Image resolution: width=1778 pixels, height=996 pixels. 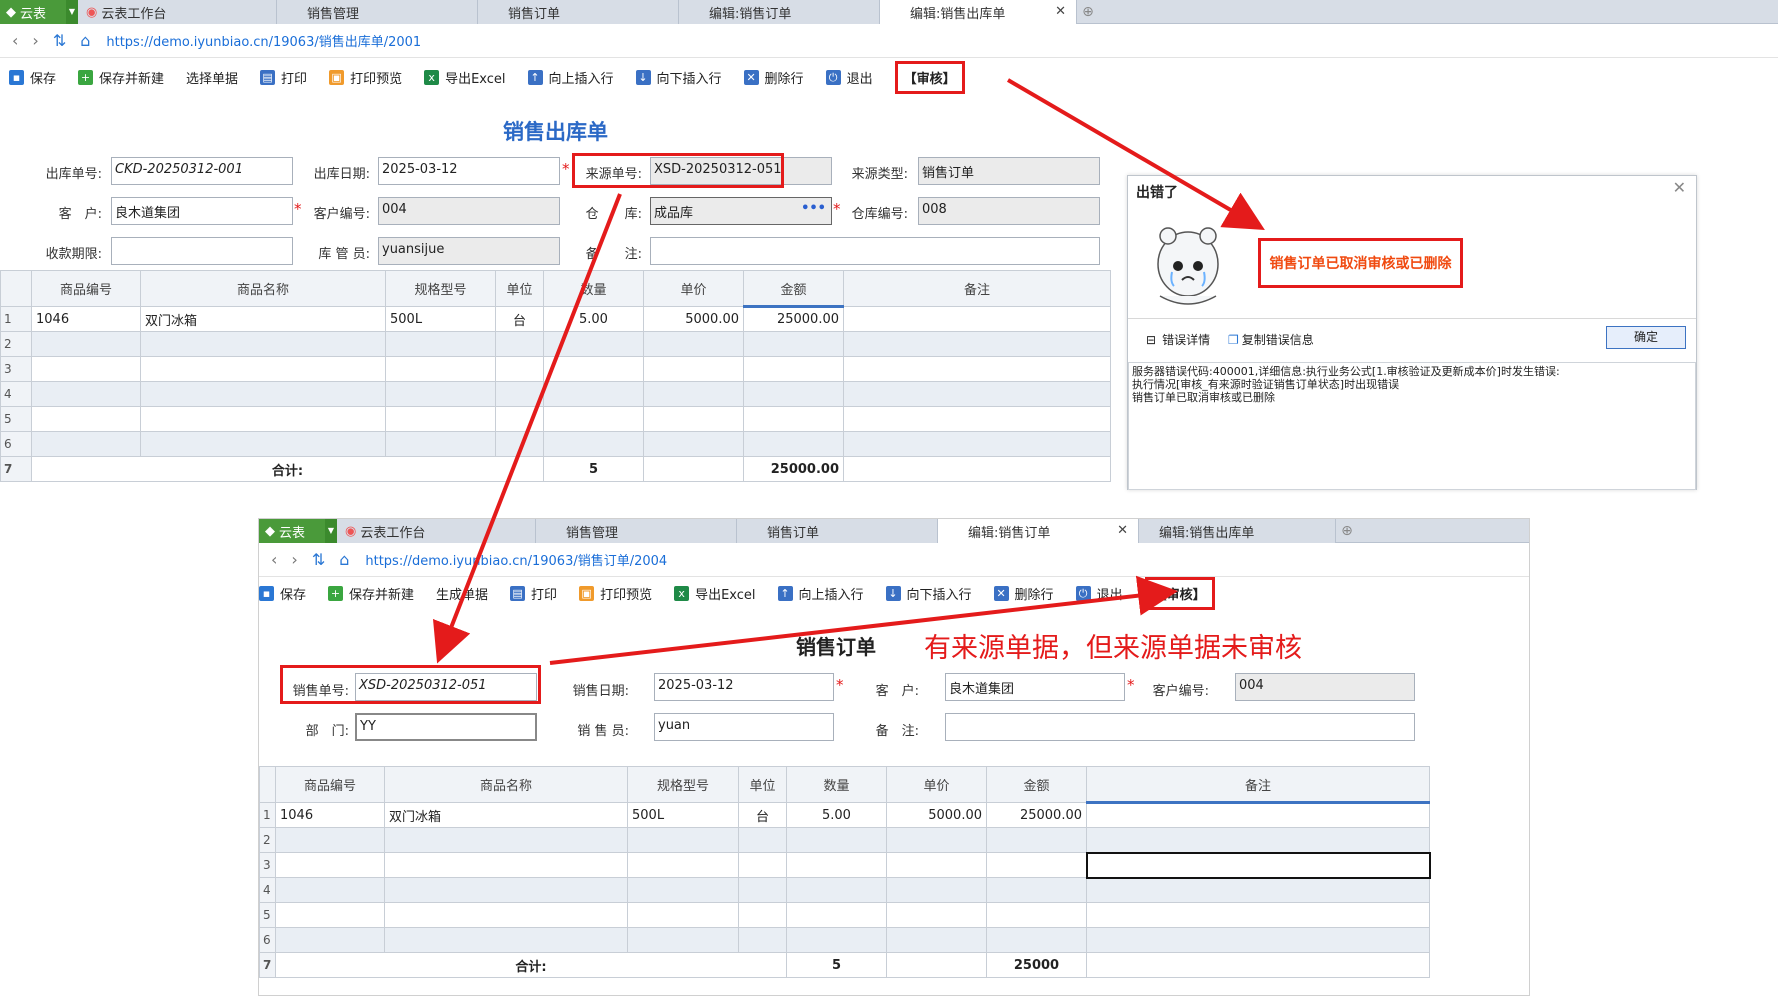 What do you see at coordinates (683, 784) in the screenshot?
I see `col-header: 规格型号` at bounding box center [683, 784].